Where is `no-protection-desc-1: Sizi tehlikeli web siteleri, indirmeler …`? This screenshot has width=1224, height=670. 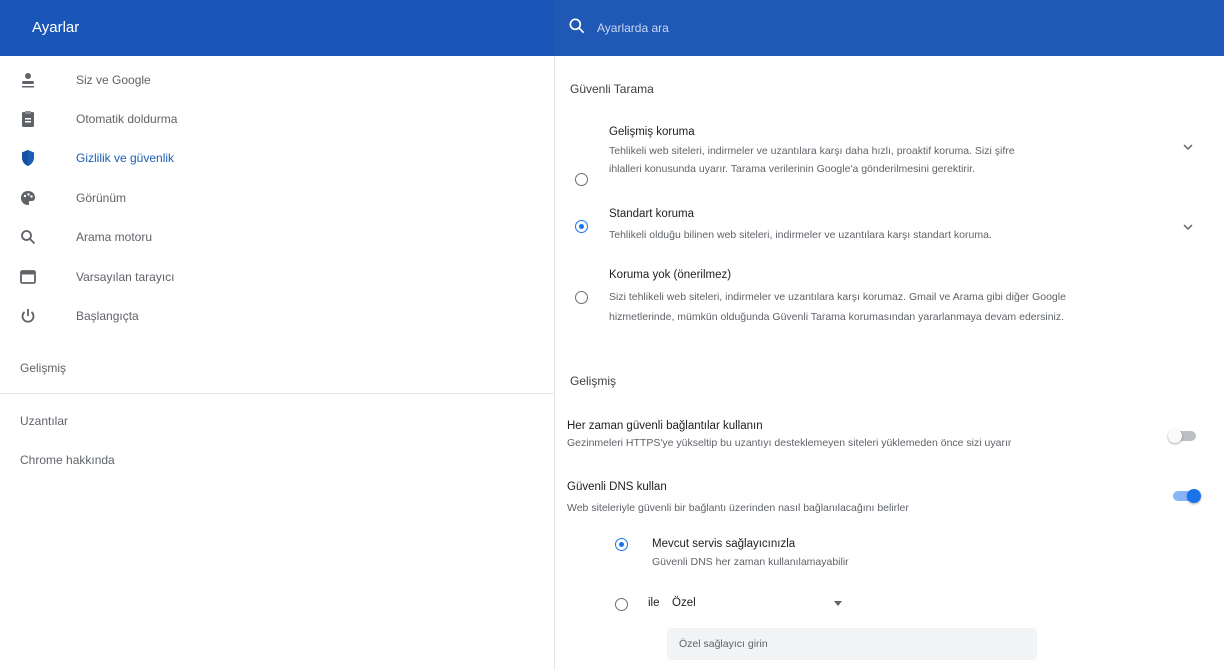
no-protection-desc-1: Sizi tehlikeli web siteleri, indirmeler … is located at coordinates (837, 297).